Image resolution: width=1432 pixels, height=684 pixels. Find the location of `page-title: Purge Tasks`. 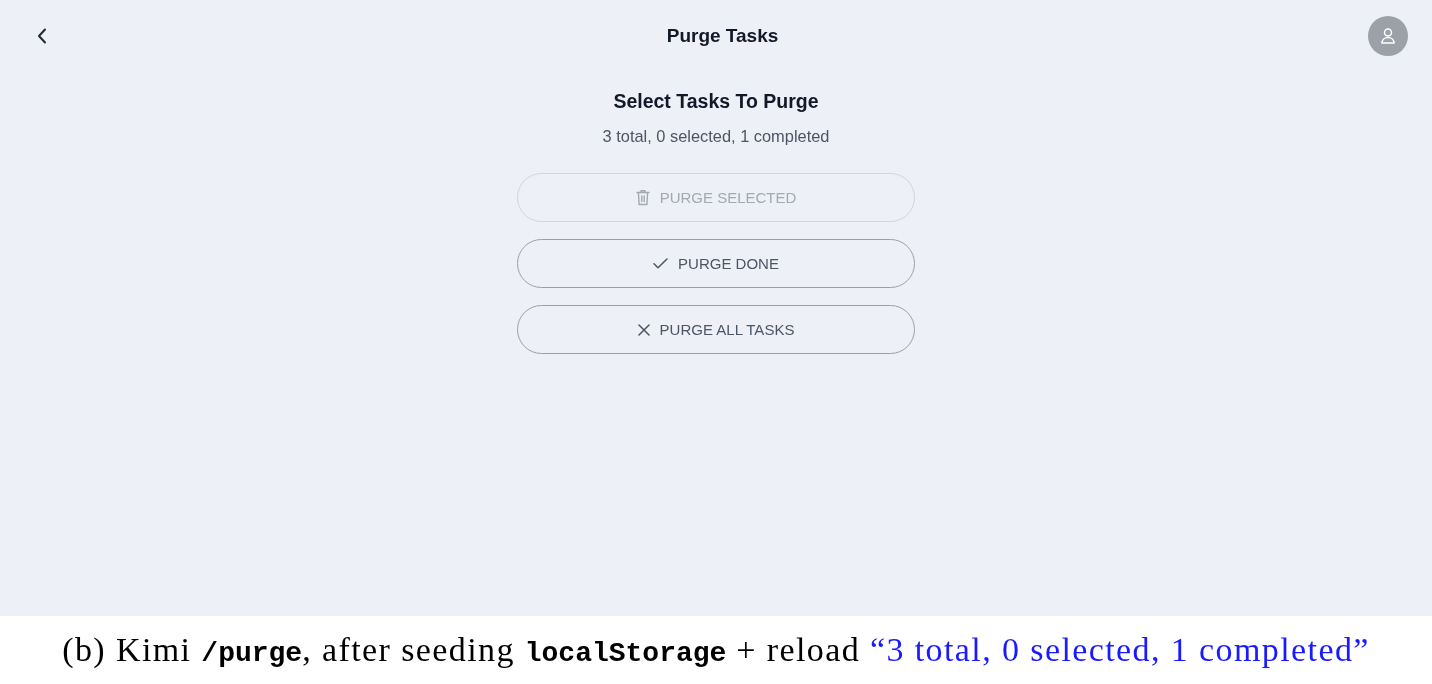

page-title: Purge Tasks is located at coordinates (722, 36).